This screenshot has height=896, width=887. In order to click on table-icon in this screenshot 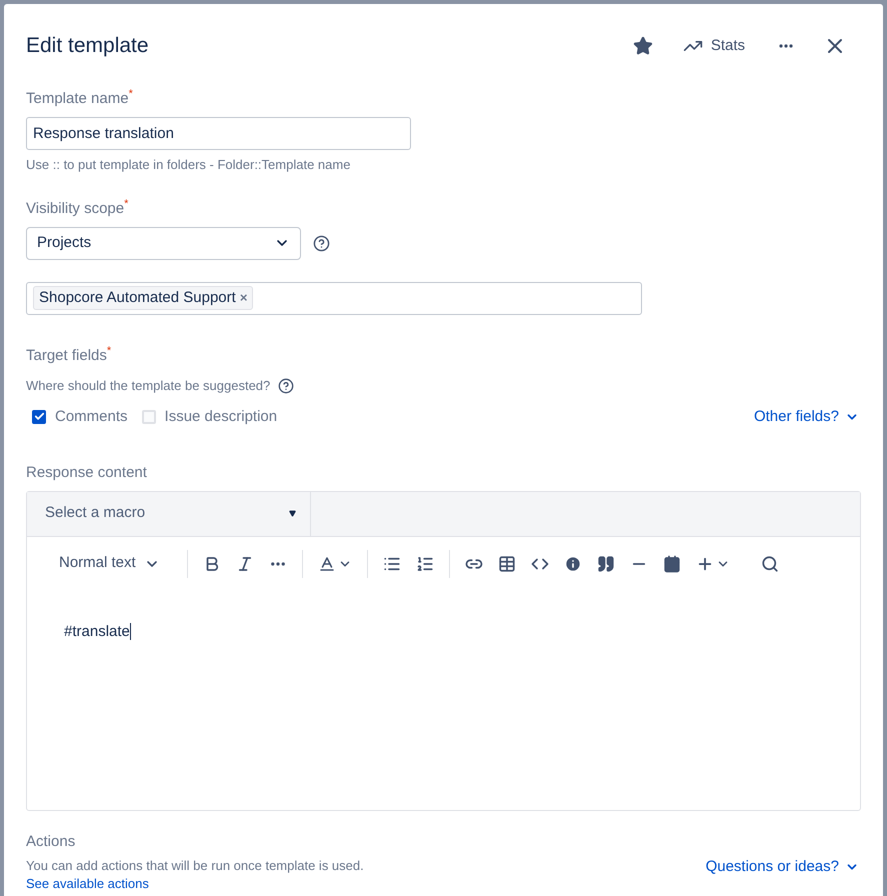, I will do `click(507, 563)`.